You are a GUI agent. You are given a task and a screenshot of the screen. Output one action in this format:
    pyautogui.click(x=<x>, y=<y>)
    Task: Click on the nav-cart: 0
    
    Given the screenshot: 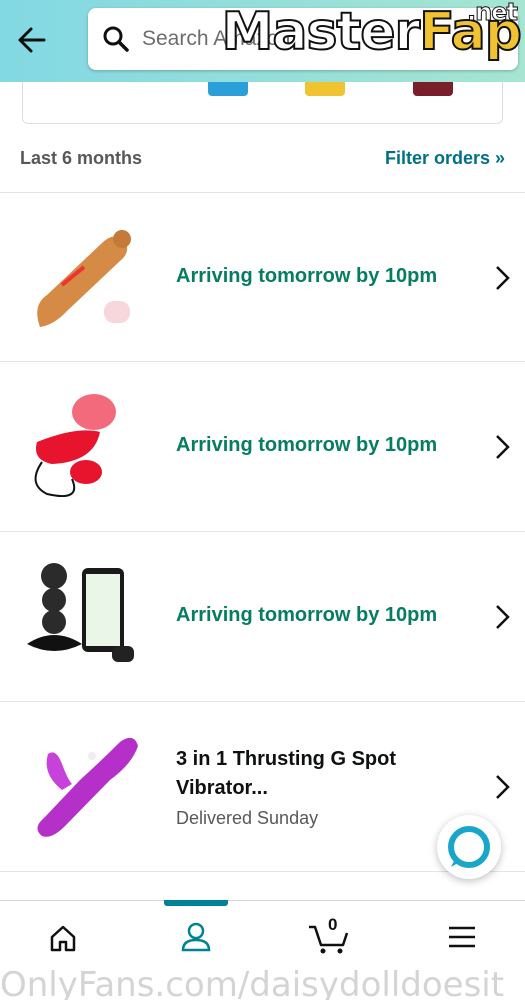 What is the action you would take?
    pyautogui.click(x=329, y=936)
    